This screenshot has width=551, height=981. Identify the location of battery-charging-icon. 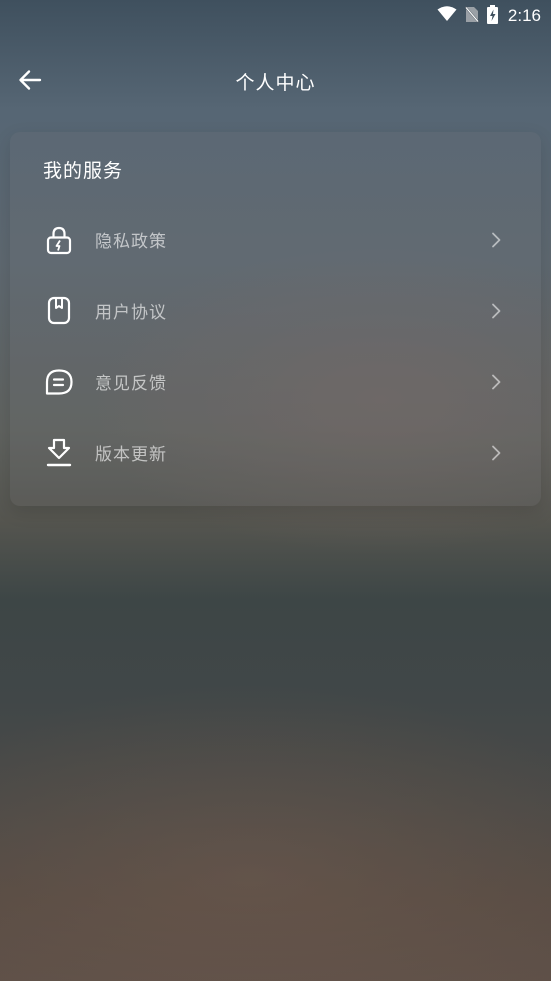
(492, 16).